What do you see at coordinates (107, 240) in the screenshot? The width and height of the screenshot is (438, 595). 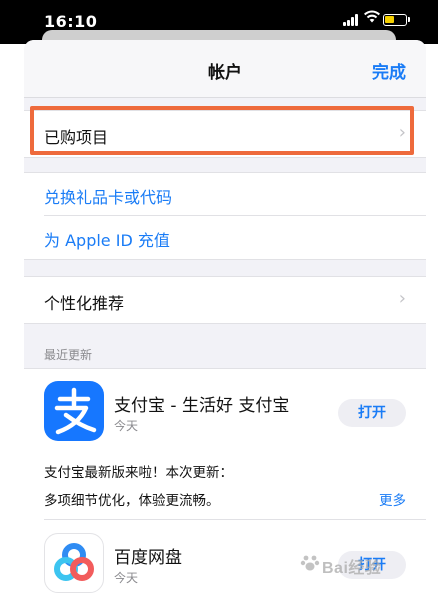 I see `add-funds-label: 为 Apple ID 充值` at bounding box center [107, 240].